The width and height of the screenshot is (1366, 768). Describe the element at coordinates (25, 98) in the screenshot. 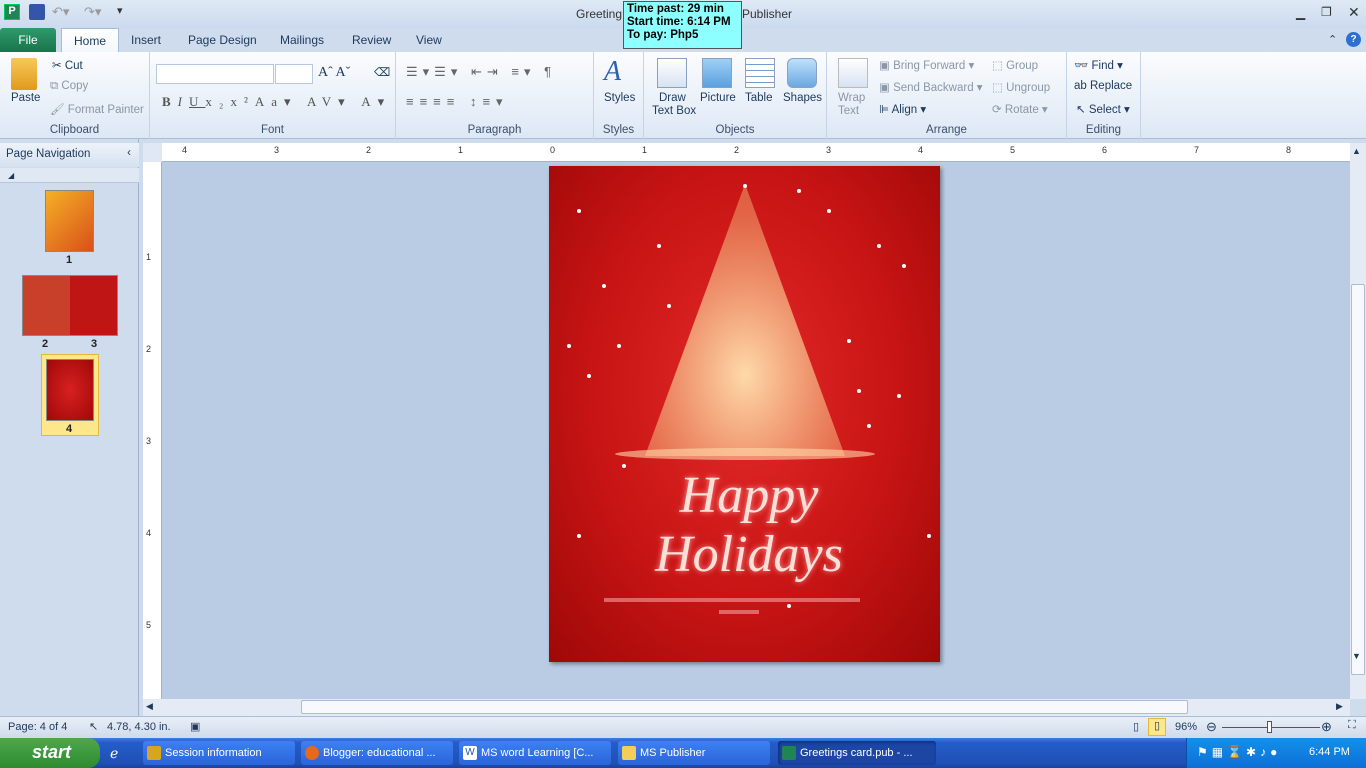

I see `paste-button: Paste` at that location.